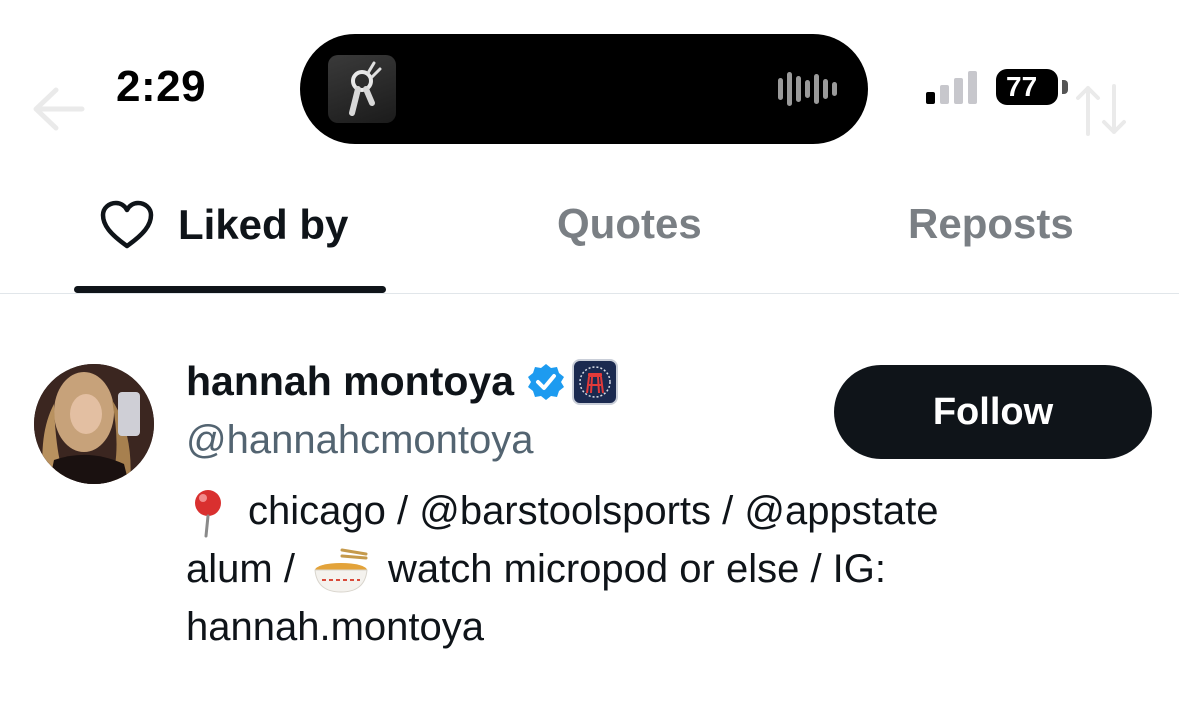  What do you see at coordinates (584, 89) in the screenshot?
I see `dynamic-island` at bounding box center [584, 89].